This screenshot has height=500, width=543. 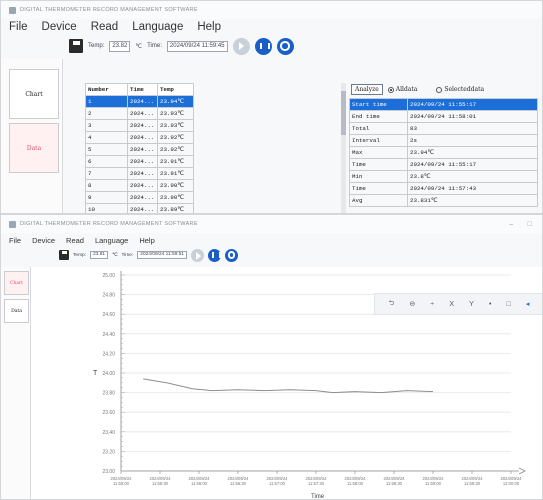 What do you see at coordinates (139, 137) in the screenshot?
I see `table-row: 4 2024... 23.92℃` at bounding box center [139, 137].